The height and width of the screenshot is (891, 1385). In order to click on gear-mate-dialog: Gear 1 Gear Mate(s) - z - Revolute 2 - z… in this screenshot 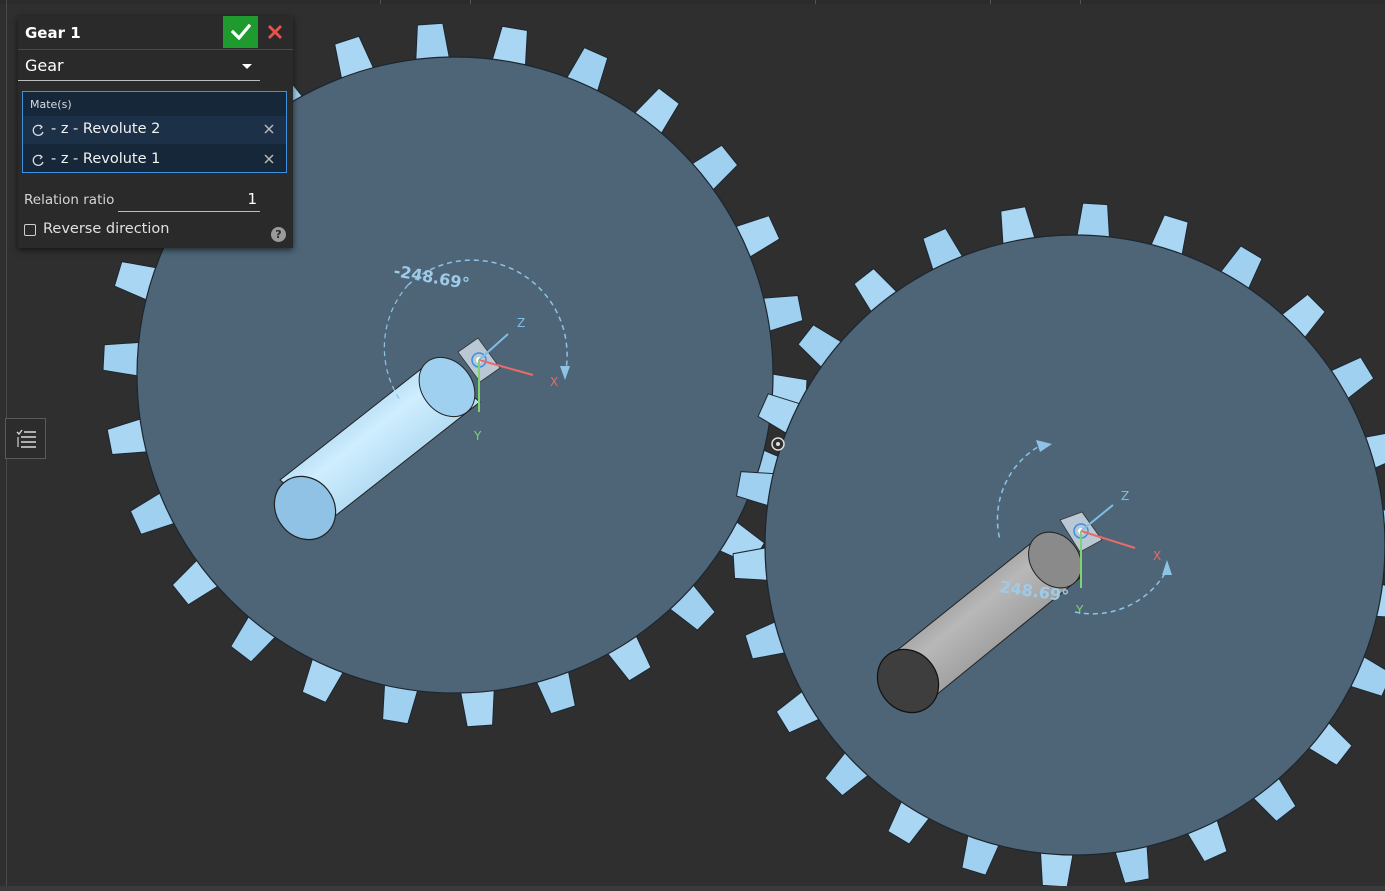, I will do `click(155, 132)`.